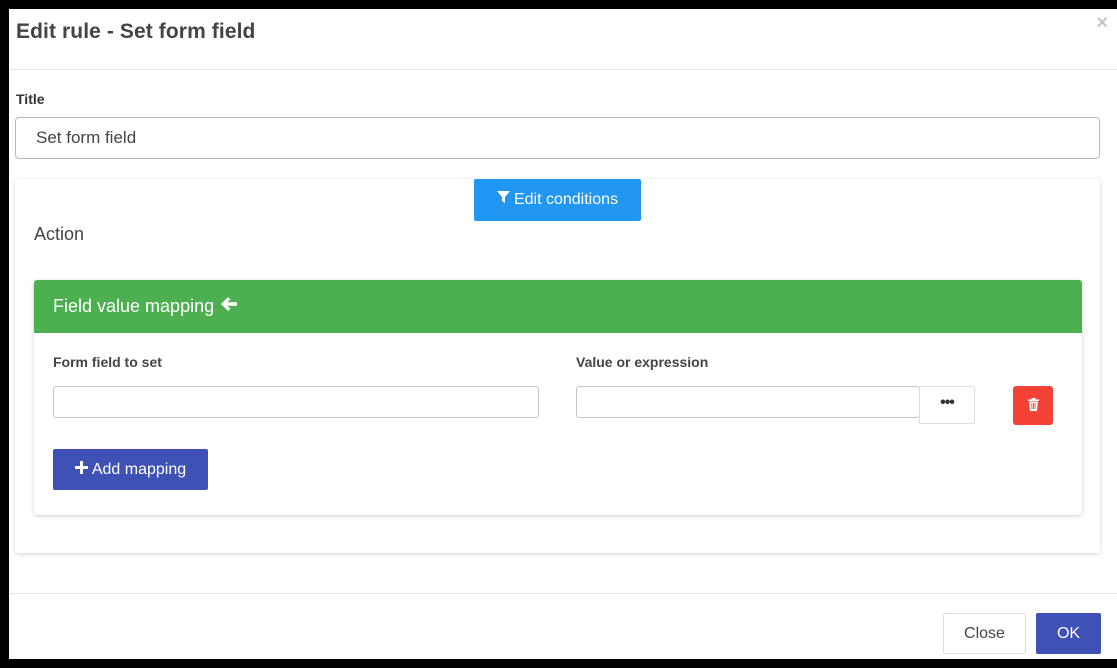  I want to click on plus-icon, so click(81, 469).